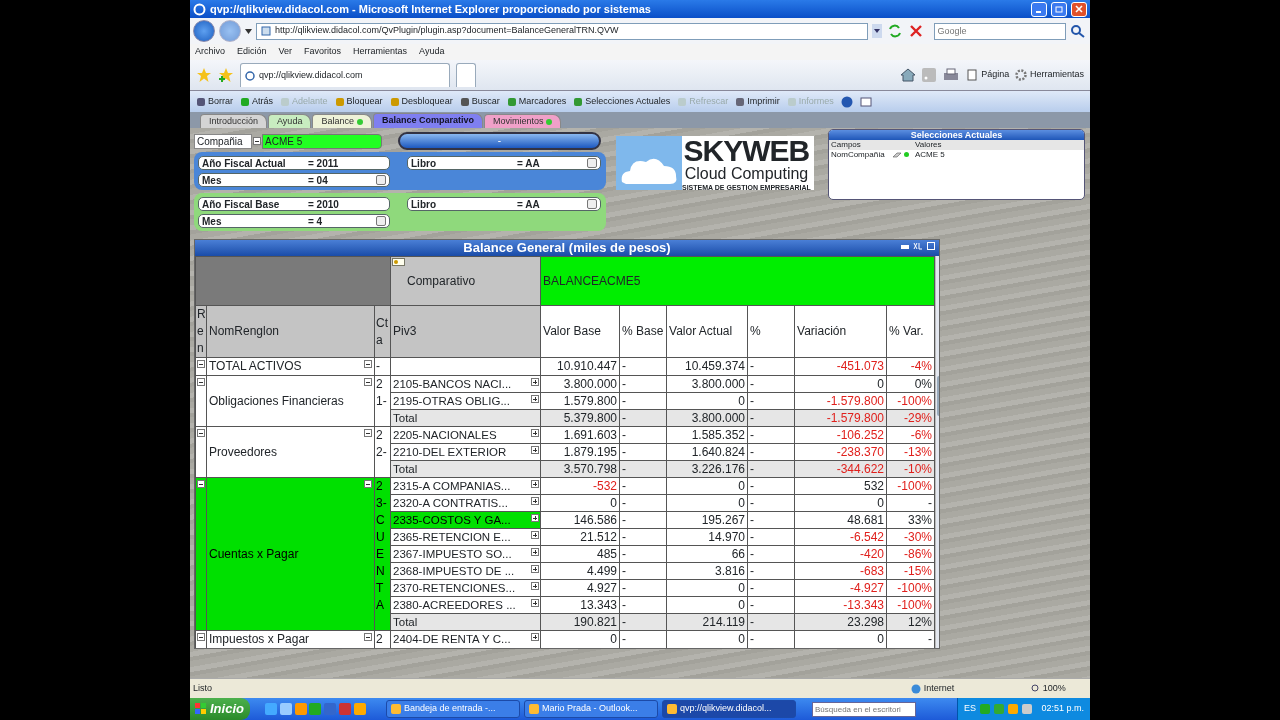 This screenshot has width=1280, height=720. Describe the element at coordinates (910, 554) in the screenshot. I see `table-cell: -86%` at that location.